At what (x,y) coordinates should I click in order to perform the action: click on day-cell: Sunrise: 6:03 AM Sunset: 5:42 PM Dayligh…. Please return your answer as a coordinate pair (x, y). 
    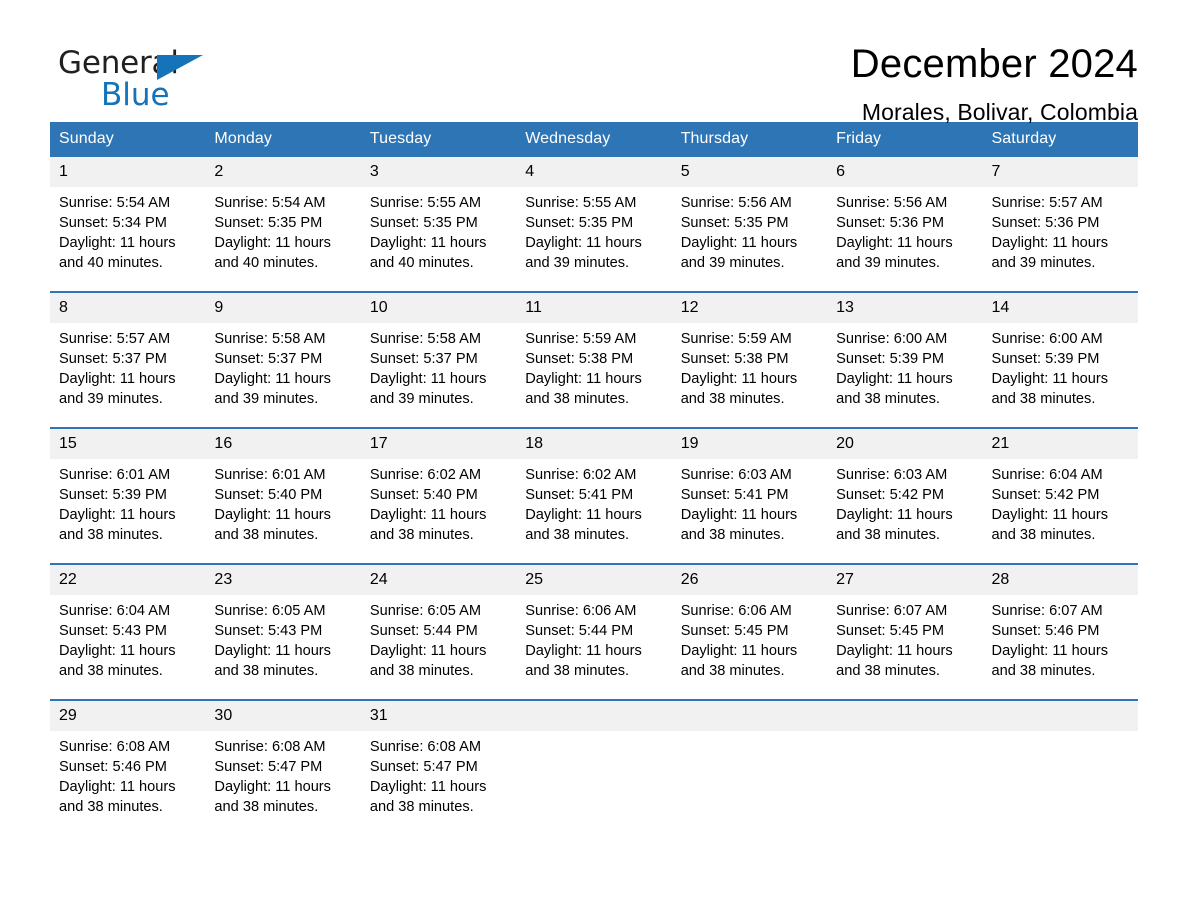
    Looking at the image, I should click on (905, 511).